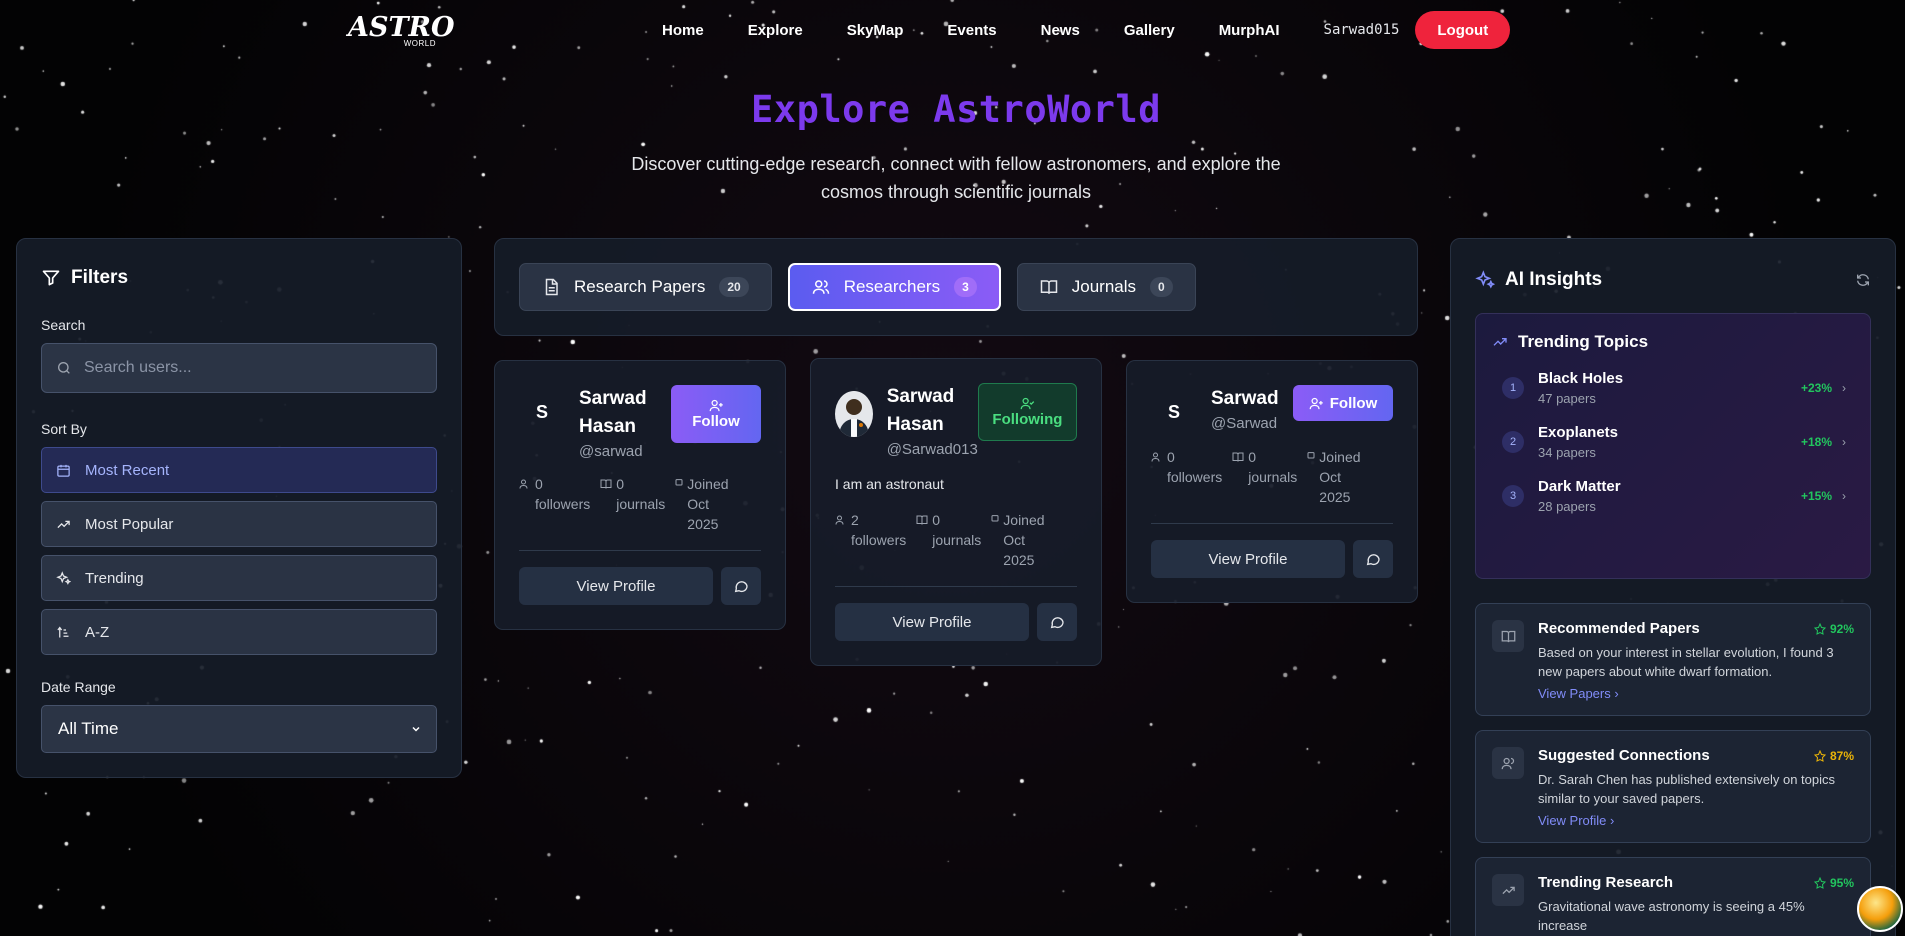 The image size is (1905, 936). Describe the element at coordinates (1581, 378) in the screenshot. I see `topic-name: Black Holes` at that location.